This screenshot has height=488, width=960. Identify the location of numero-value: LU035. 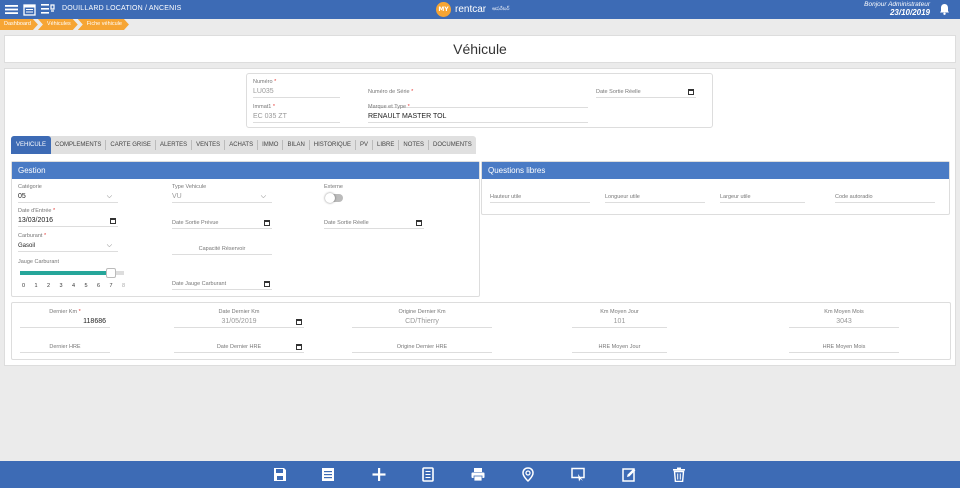
(296, 92).